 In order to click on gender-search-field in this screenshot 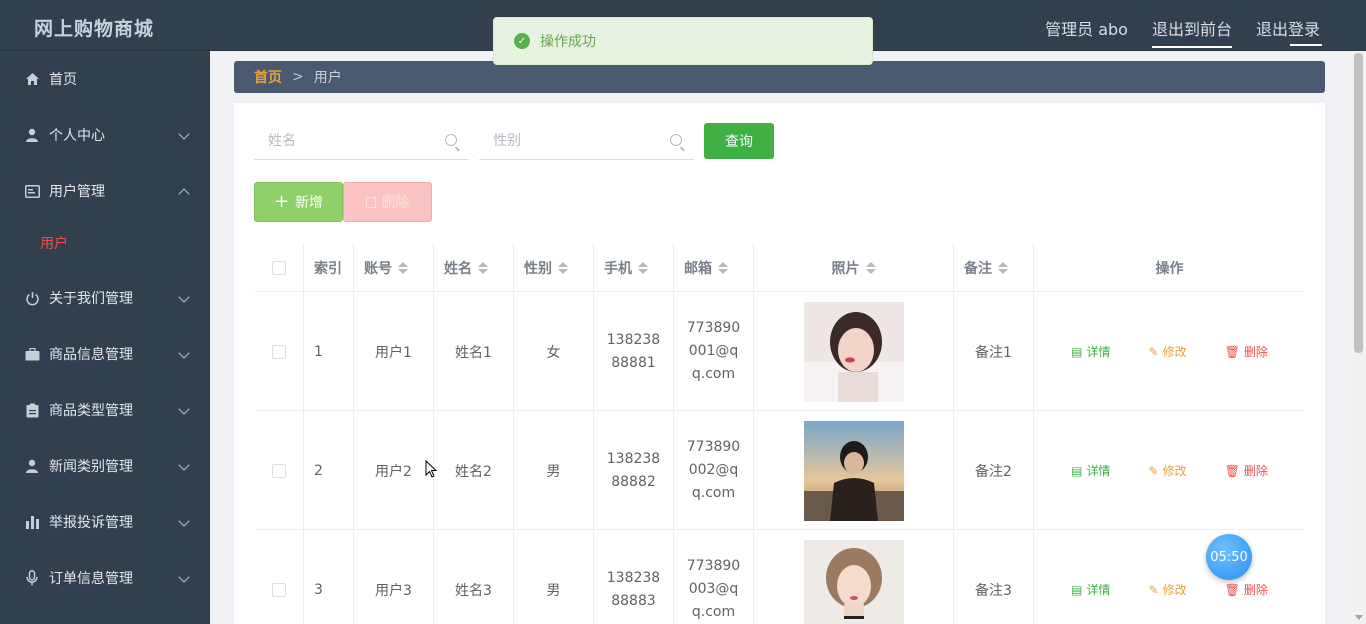, I will do `click(586, 141)`.